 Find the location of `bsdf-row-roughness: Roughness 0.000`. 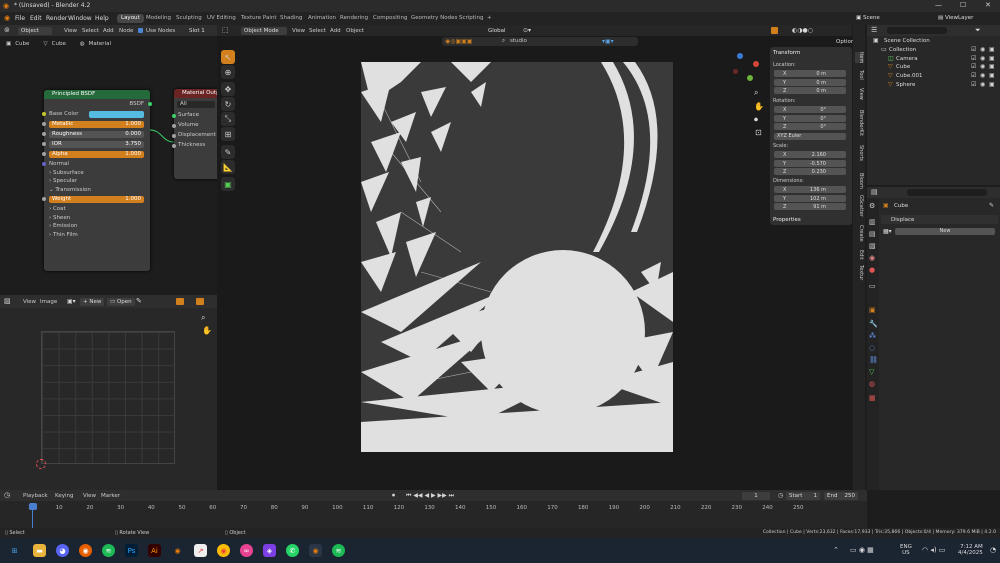

bsdf-row-roughness: Roughness 0.000 is located at coordinates (96, 134).